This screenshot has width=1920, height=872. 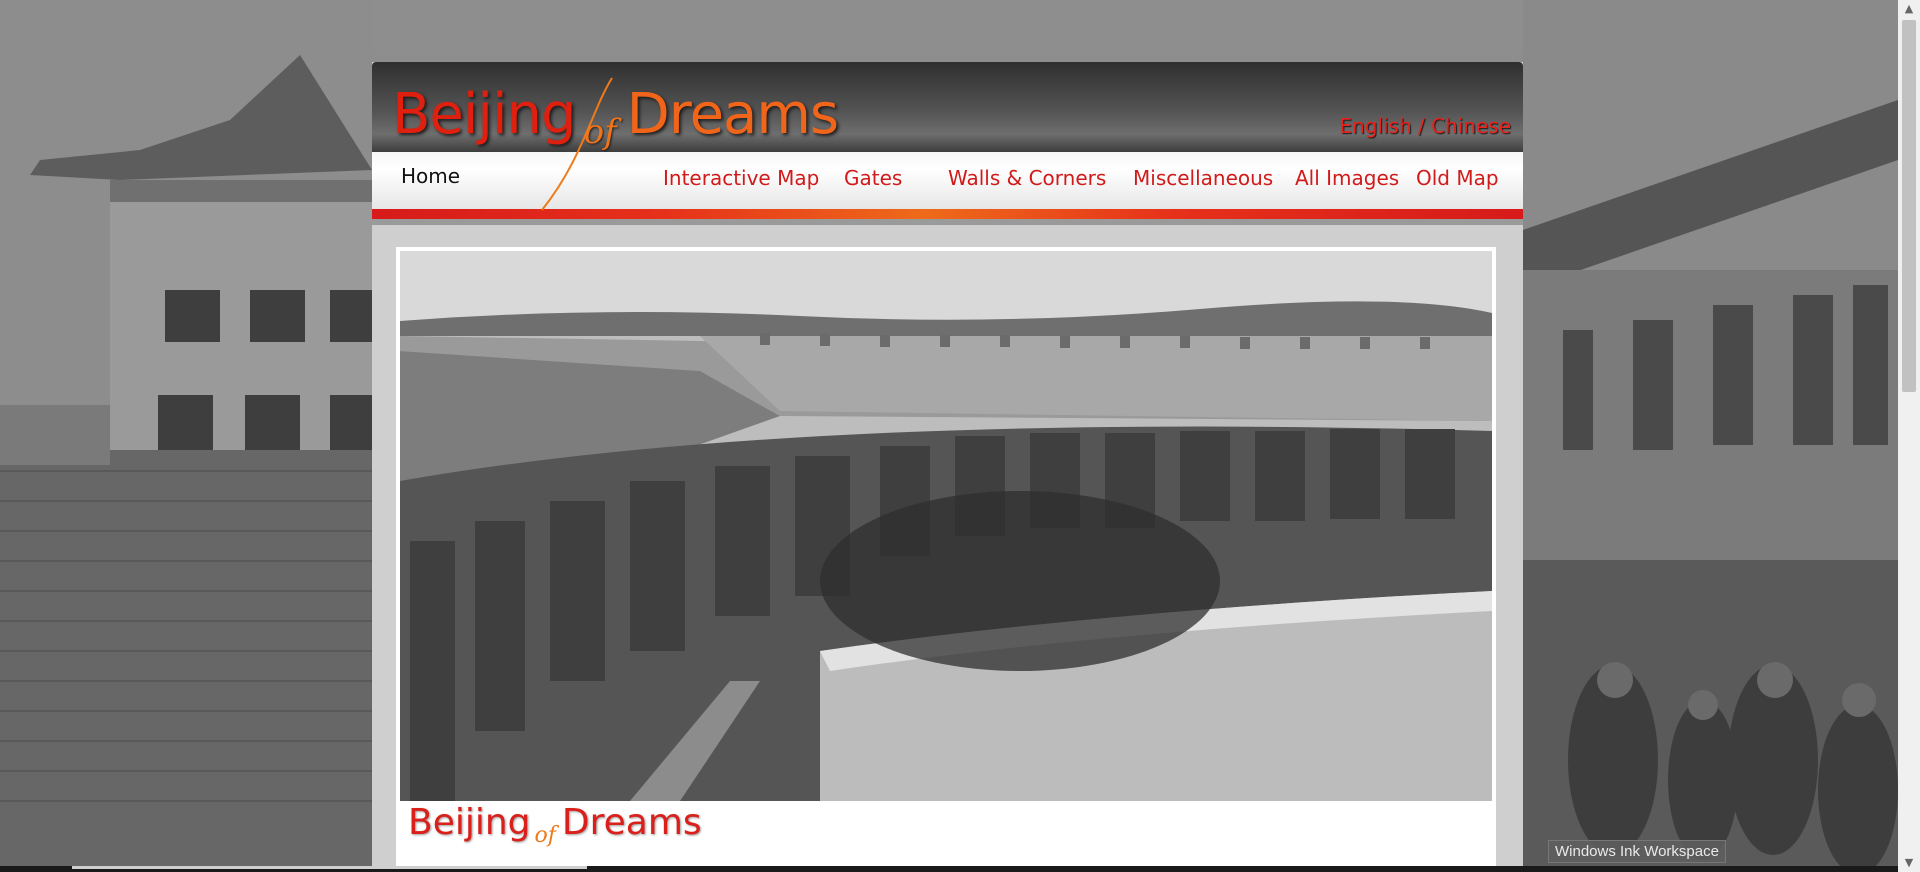 What do you see at coordinates (1909, 863) in the screenshot?
I see `scroll-down-arrow-icon: ▼` at bounding box center [1909, 863].